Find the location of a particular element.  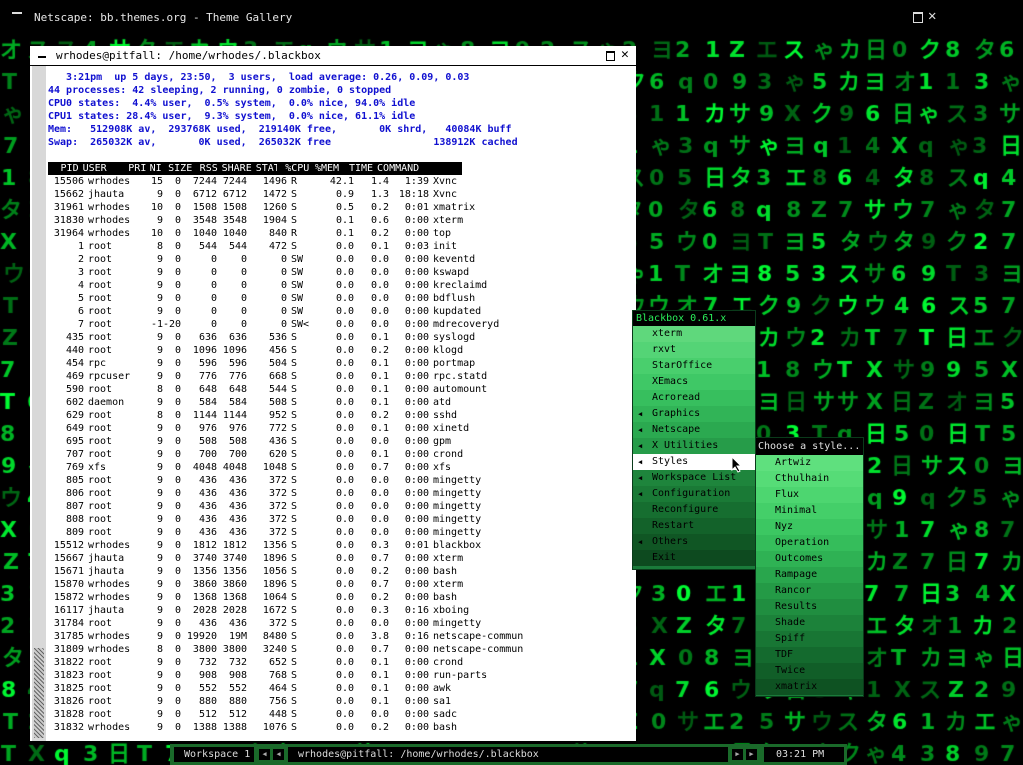

cell-share: 464 is located at coordinates (277, 688).